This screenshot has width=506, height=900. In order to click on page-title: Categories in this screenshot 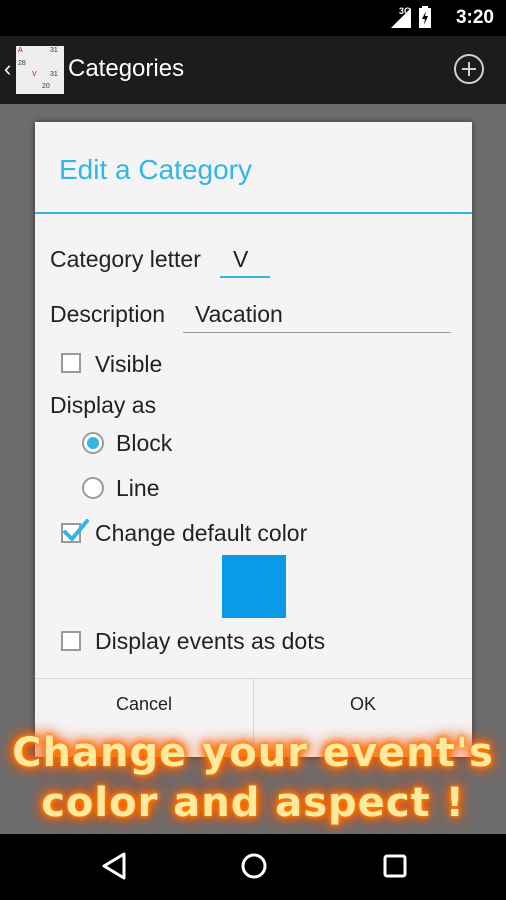, I will do `click(126, 68)`.